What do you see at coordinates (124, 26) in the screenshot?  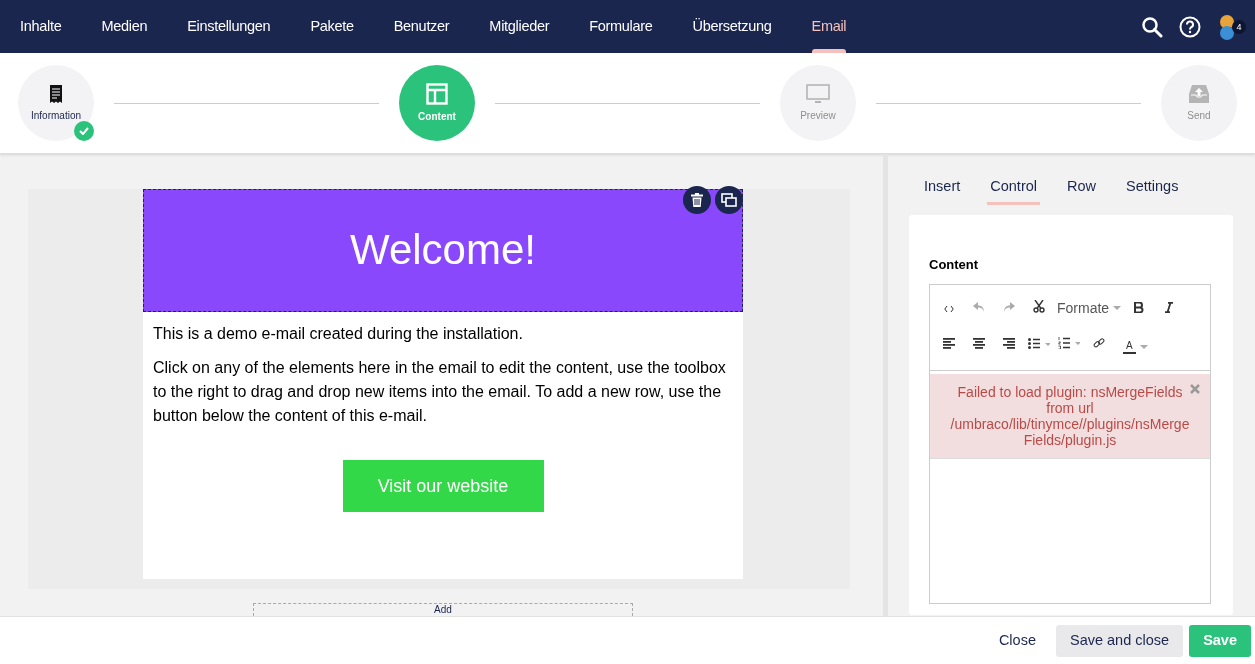 I see `nav-tab: Medien` at bounding box center [124, 26].